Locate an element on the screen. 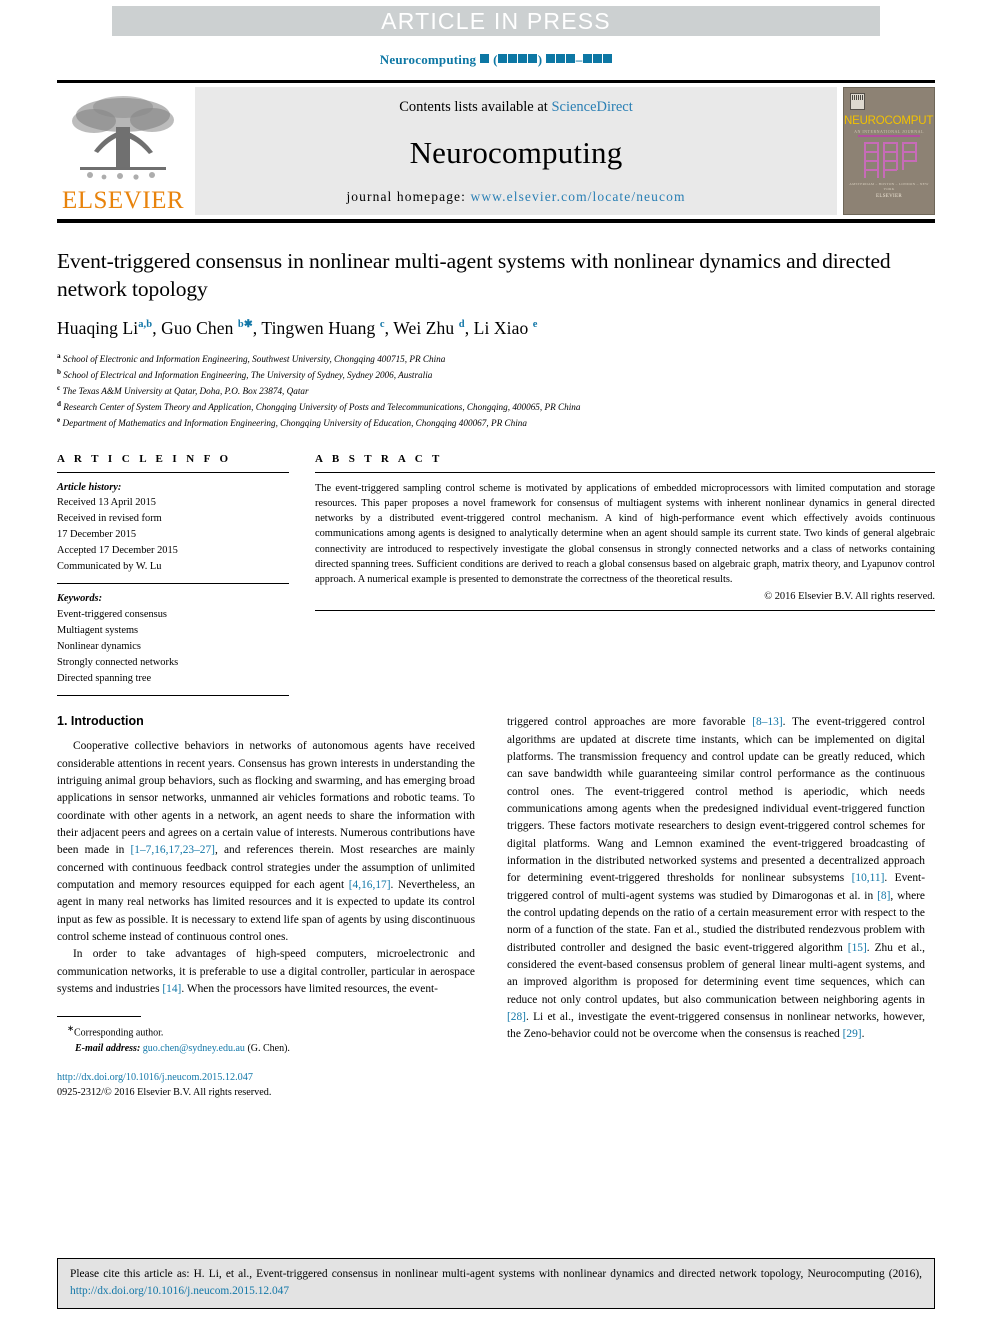 The height and width of the screenshot is (1329, 992). citation-ref: [15] is located at coordinates (857, 948).